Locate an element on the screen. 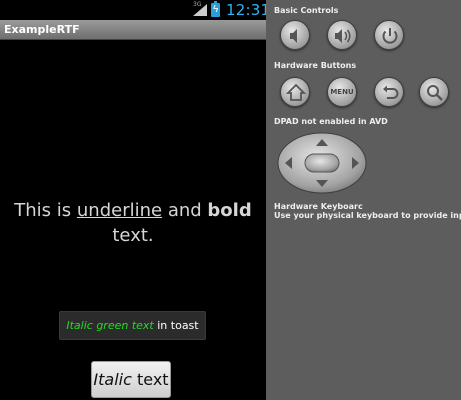  volume-up-icon is located at coordinates (343, 36).